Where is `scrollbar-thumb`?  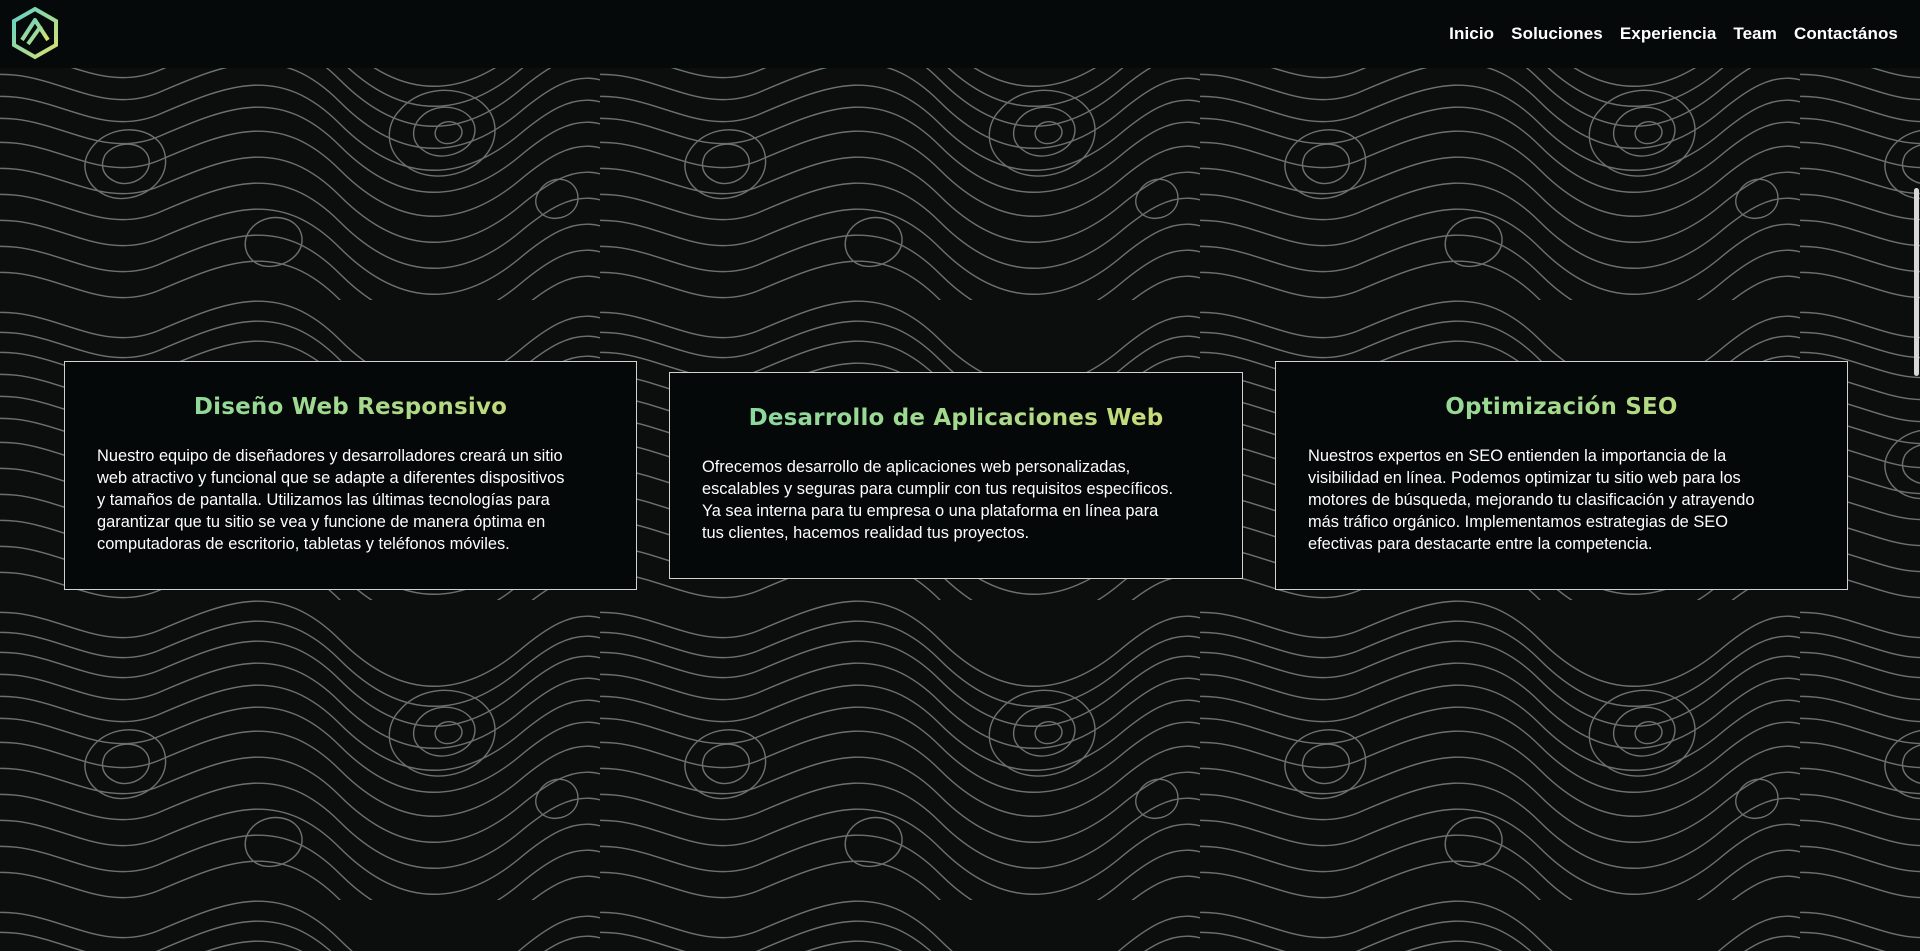
scrollbar-thumb is located at coordinates (1916, 282).